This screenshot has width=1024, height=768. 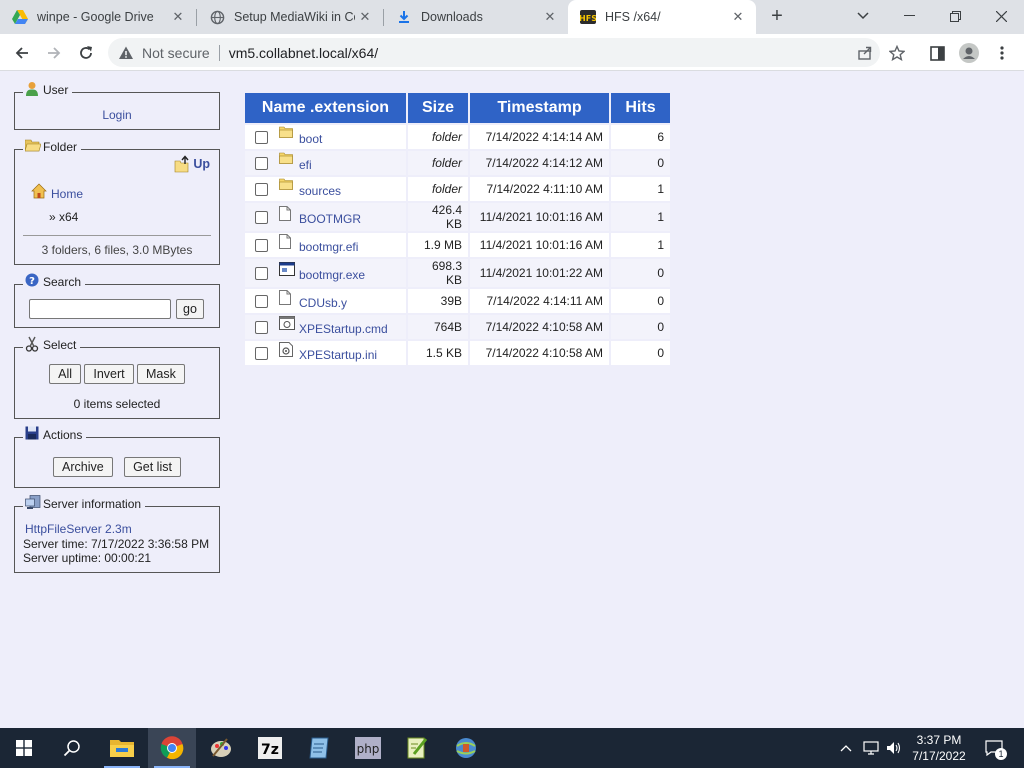 What do you see at coordinates (24, 748) in the screenshot?
I see `windows-start-button` at bounding box center [24, 748].